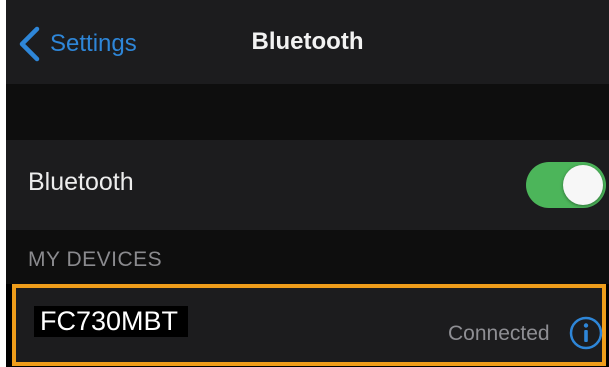 This screenshot has height=367, width=609. I want to click on info-icon, so click(586, 333).